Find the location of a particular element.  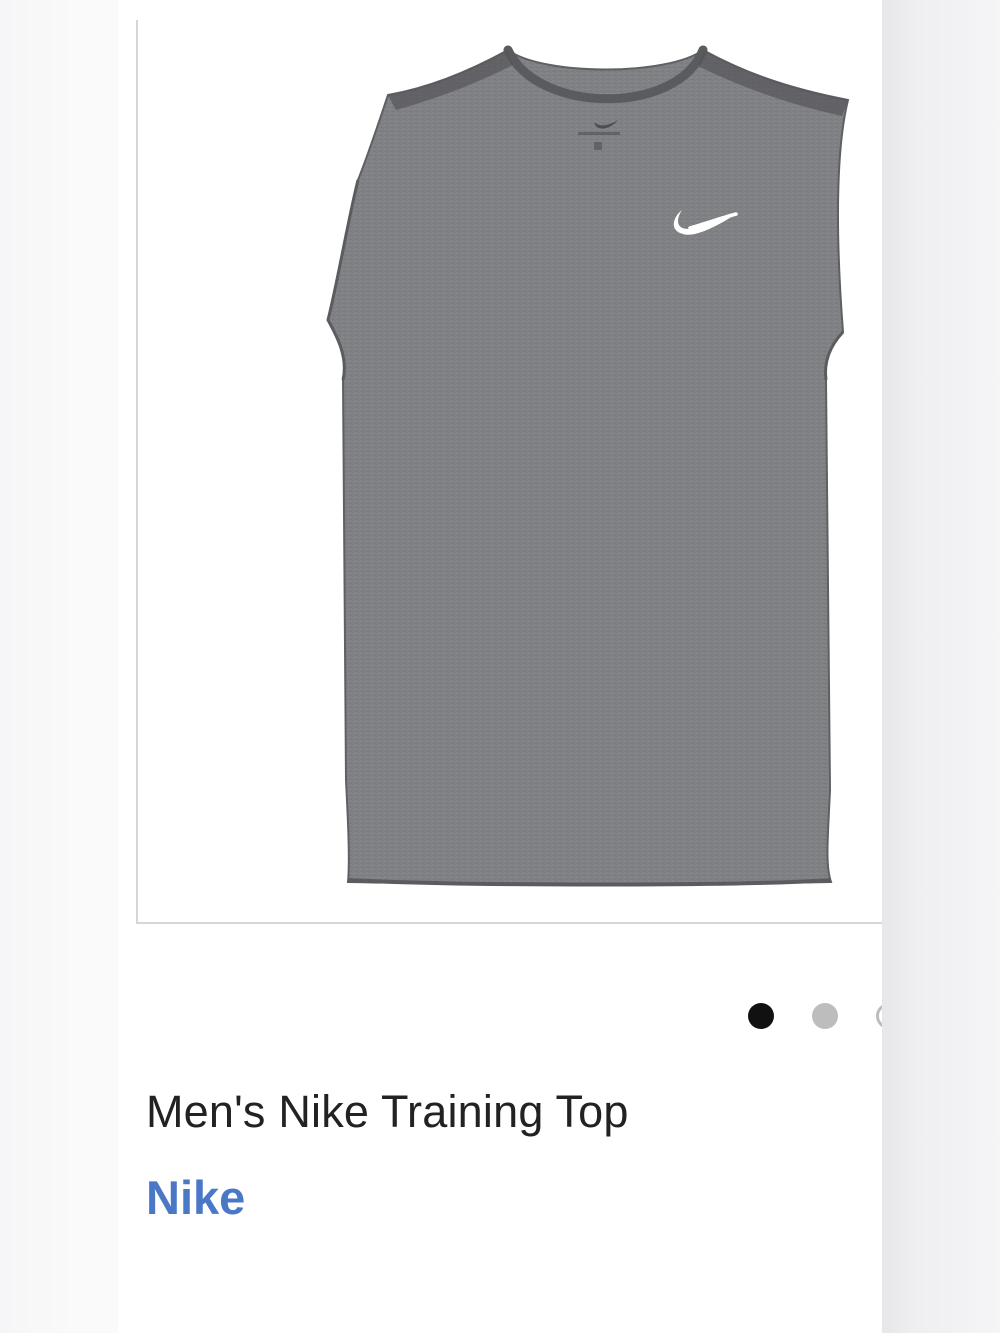

product-title: Men's Nike Training Top is located at coordinates (387, 1112).